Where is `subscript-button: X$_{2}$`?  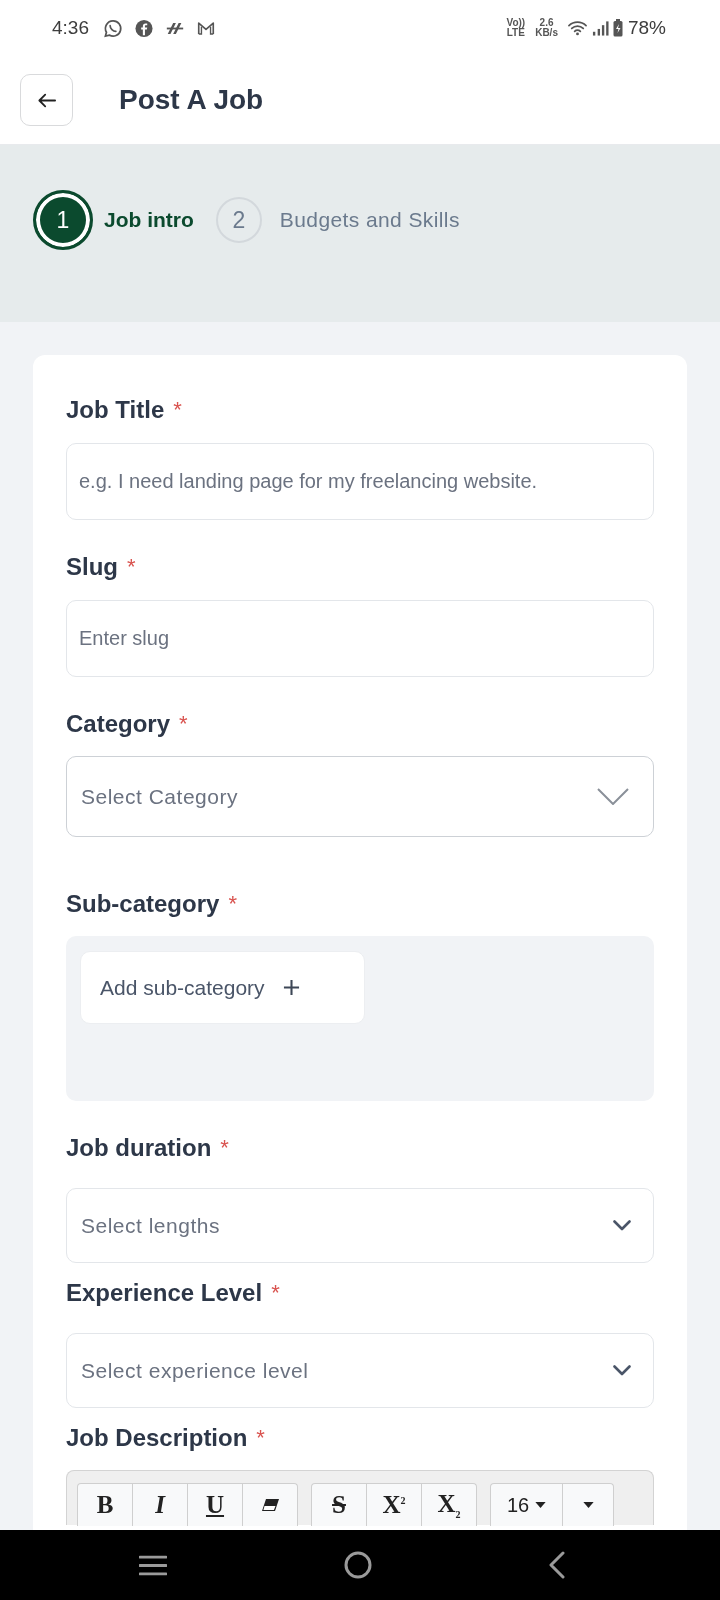 subscript-button: X$_{2}$ is located at coordinates (449, 1504).